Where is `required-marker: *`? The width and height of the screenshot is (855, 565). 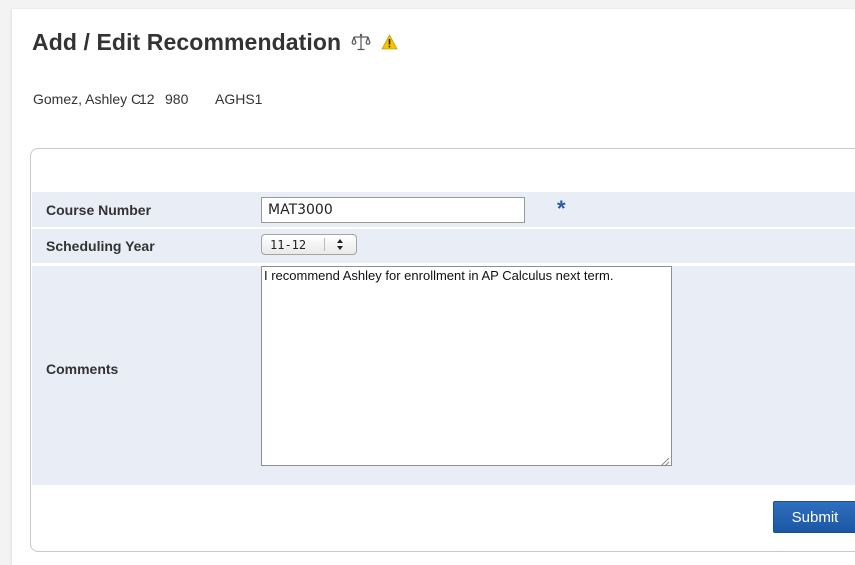 required-marker: * is located at coordinates (561, 208).